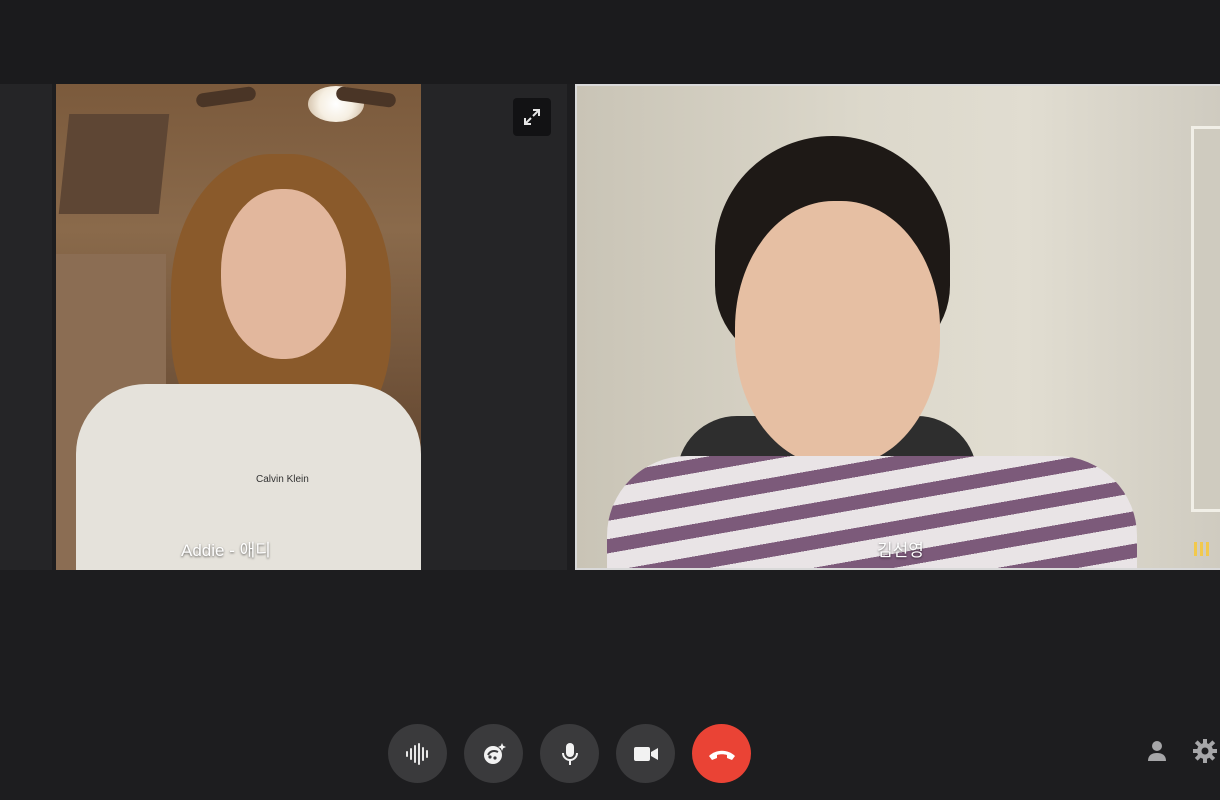  Describe the element at coordinates (26, 327) in the screenshot. I see `offscreen-tile` at that location.